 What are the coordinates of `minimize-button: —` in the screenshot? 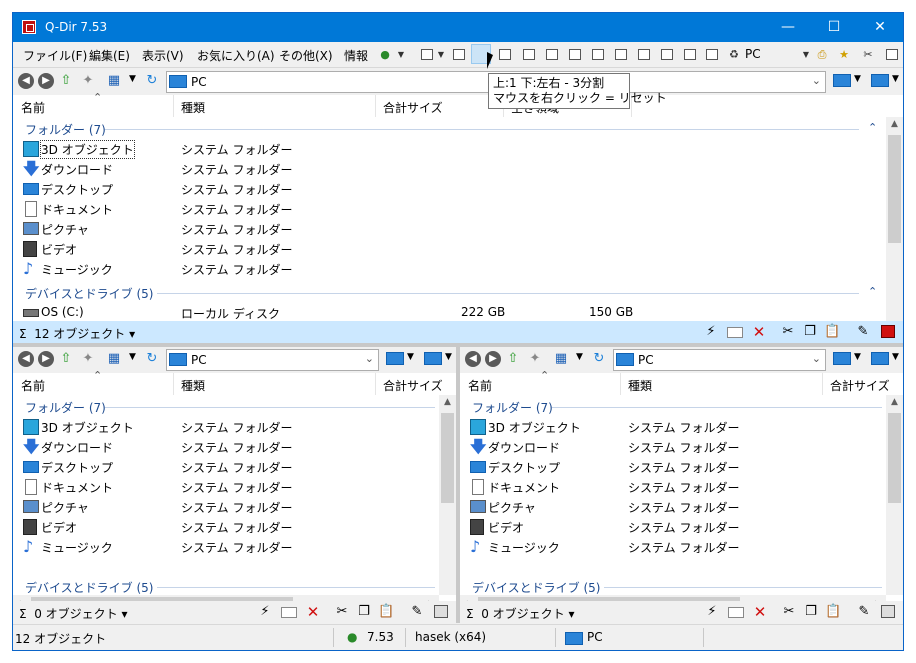 It's located at (788, 27).